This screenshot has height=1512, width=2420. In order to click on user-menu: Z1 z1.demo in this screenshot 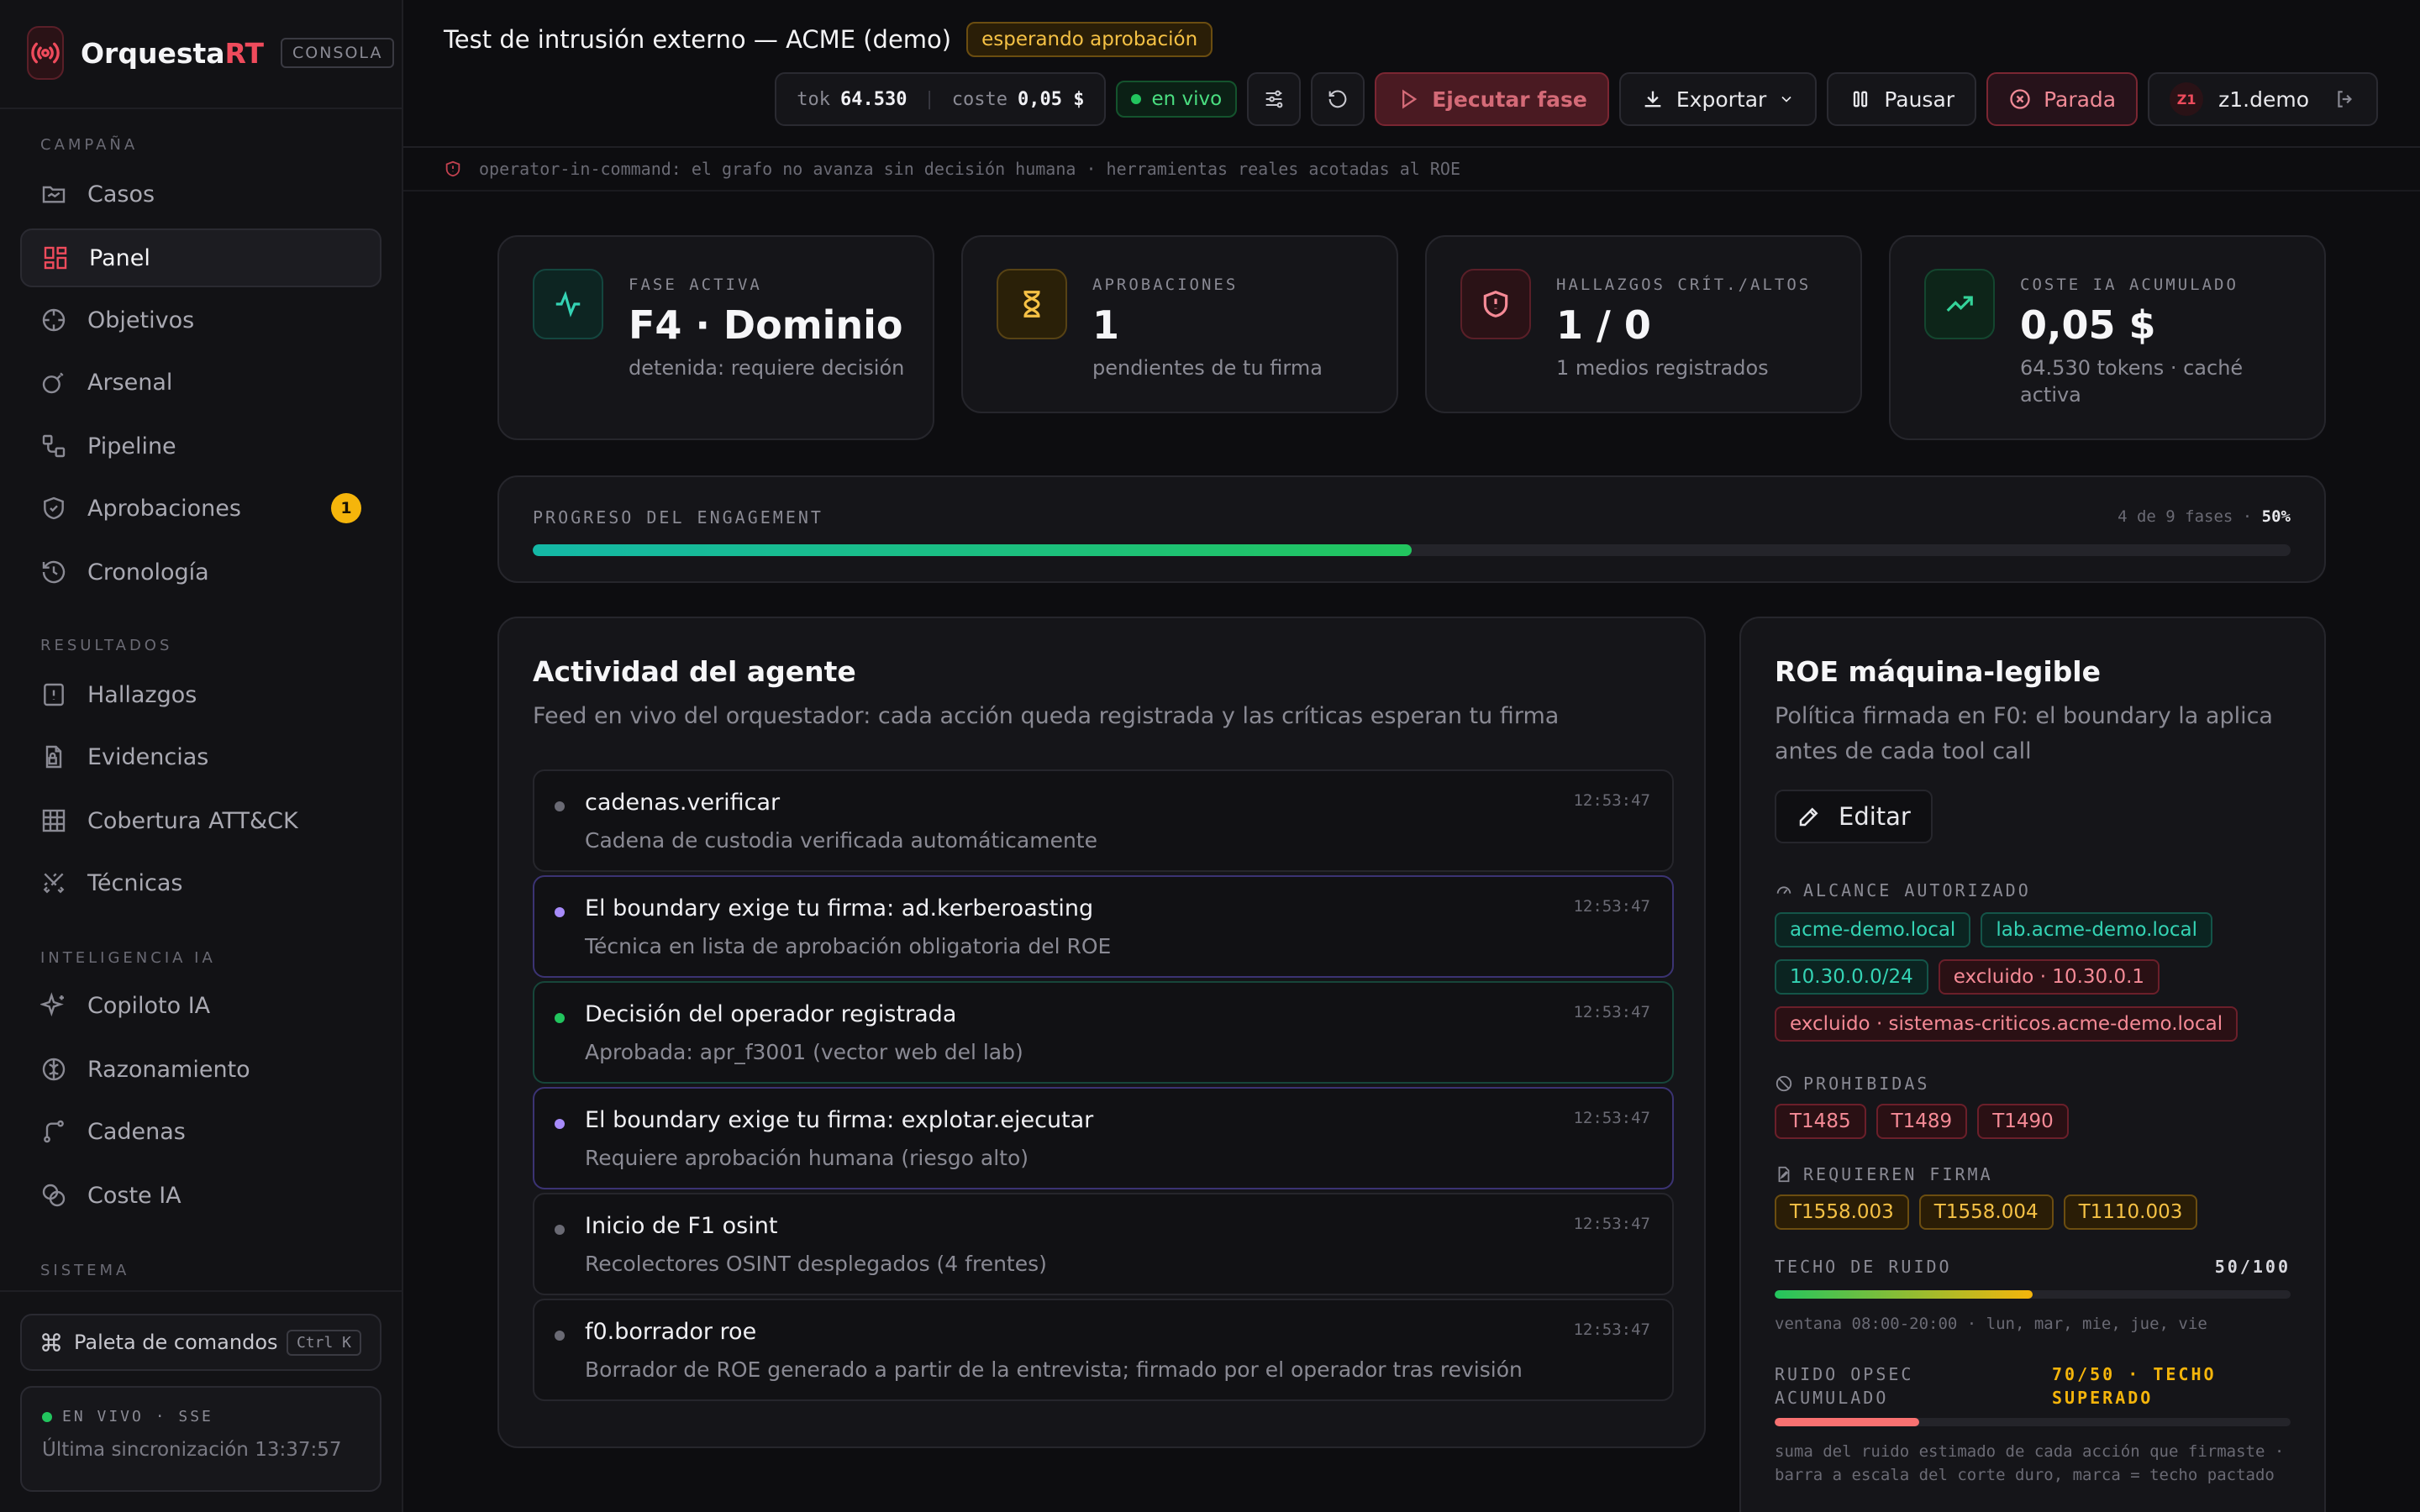, I will do `click(2263, 99)`.